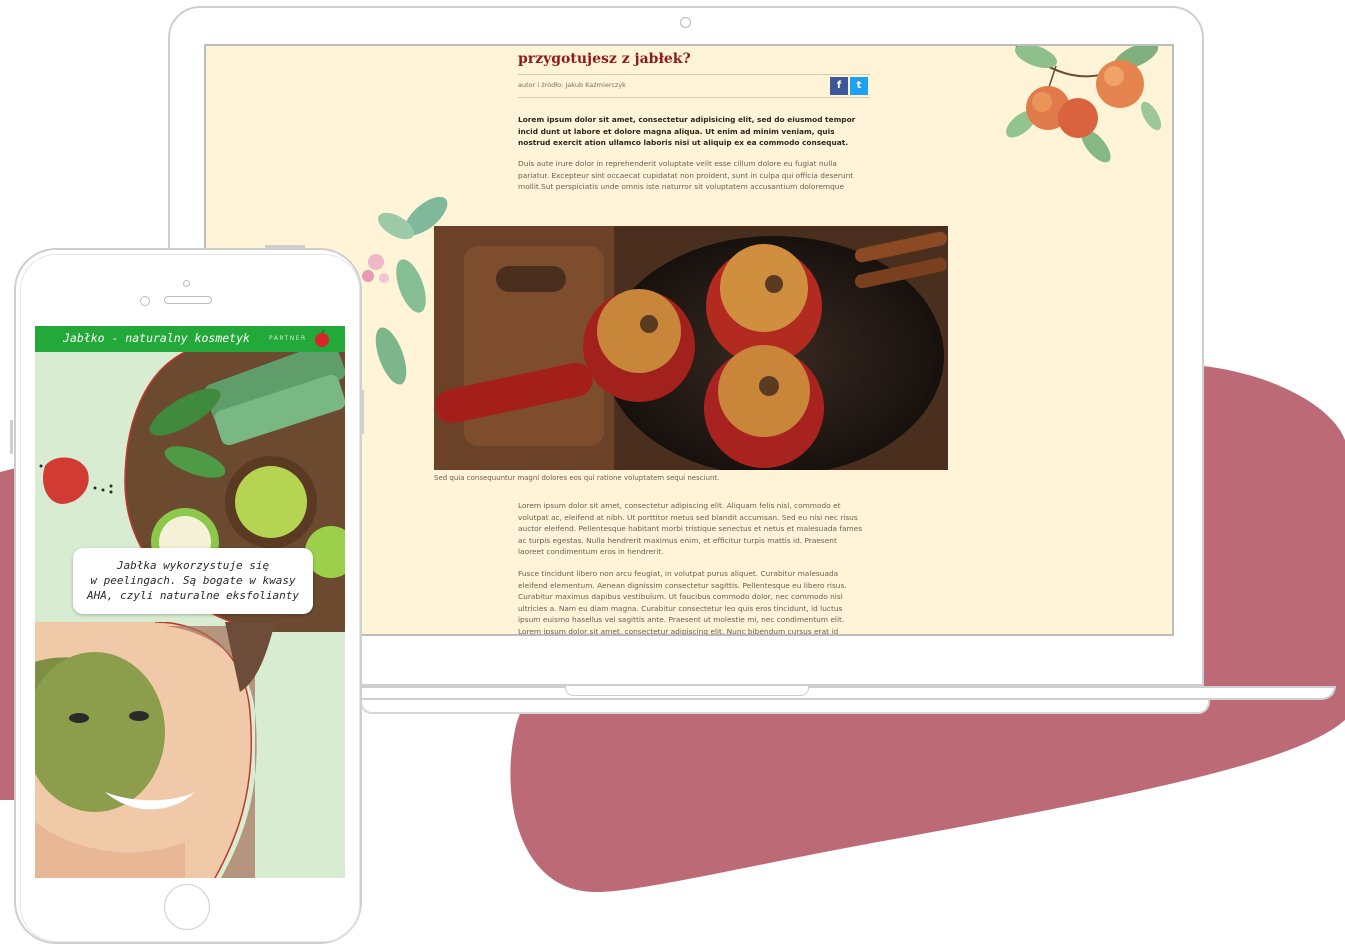  Describe the element at coordinates (187, 907) in the screenshot. I see `phone-home-button` at that location.